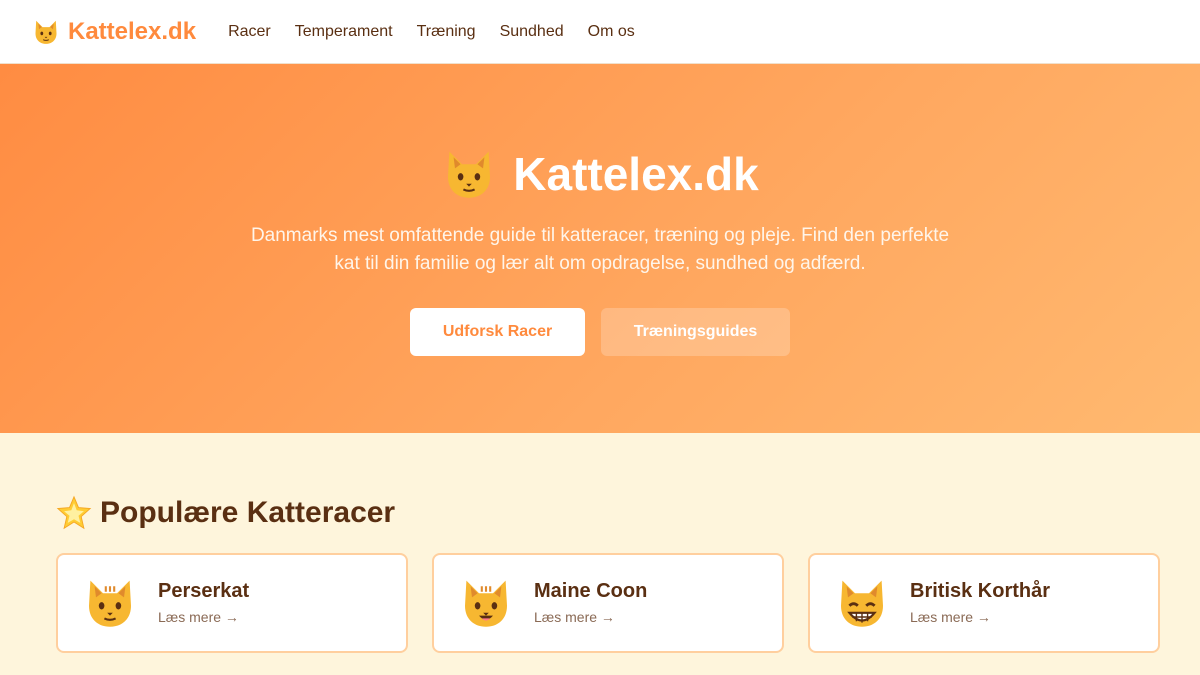  I want to click on nav-link-temperament: Temperament, so click(344, 32).